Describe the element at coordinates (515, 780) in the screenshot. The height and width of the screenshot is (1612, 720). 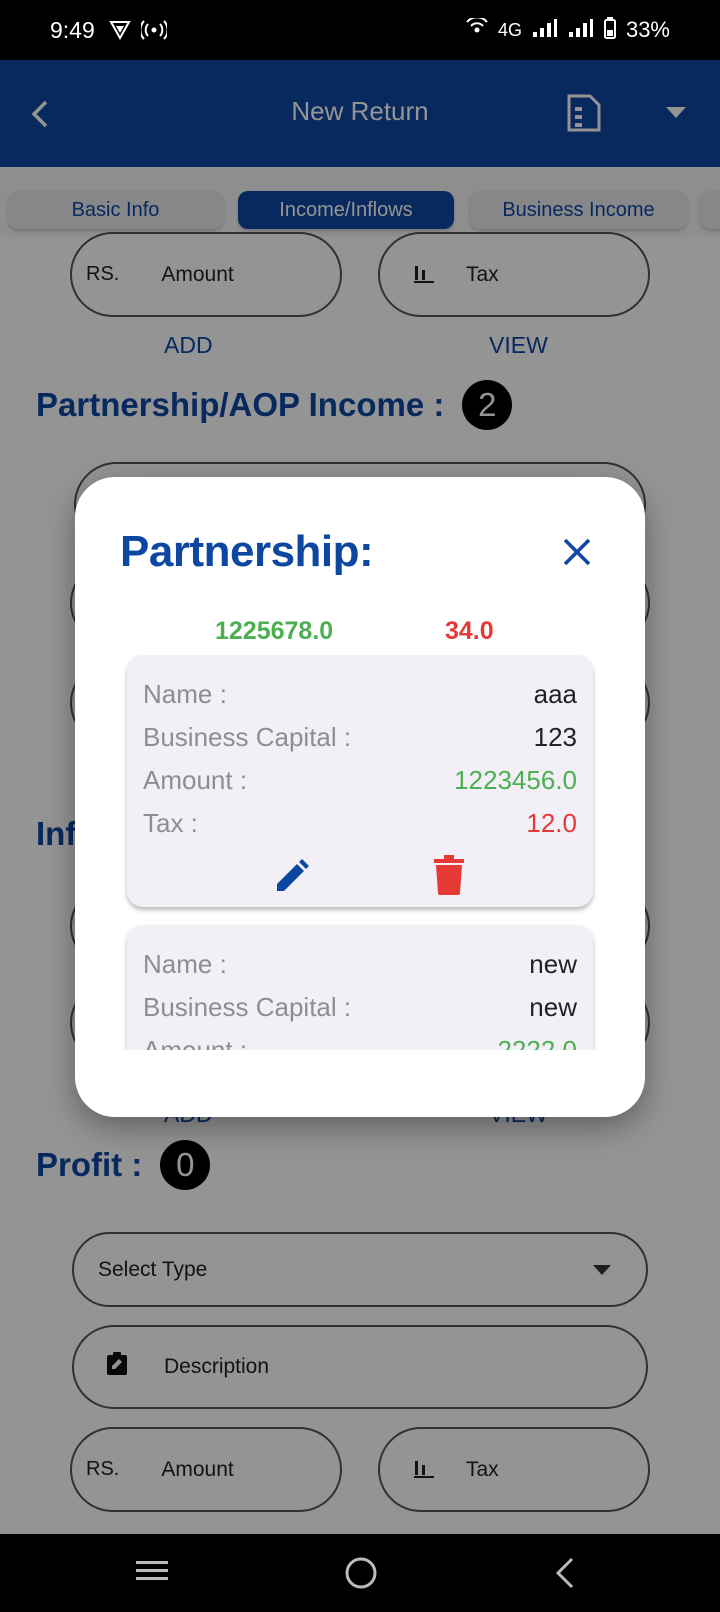
I see `amount-value: 1223456.0` at that location.